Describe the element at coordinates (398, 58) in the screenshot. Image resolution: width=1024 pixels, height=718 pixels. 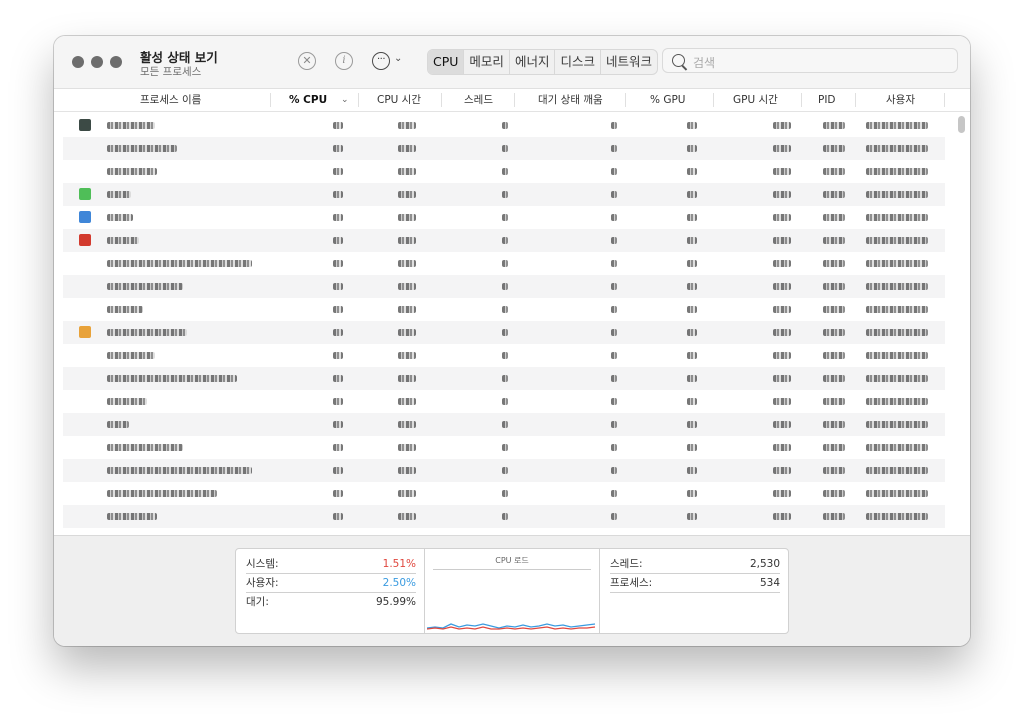
I see `chevron-down-icon: ⌄` at that location.